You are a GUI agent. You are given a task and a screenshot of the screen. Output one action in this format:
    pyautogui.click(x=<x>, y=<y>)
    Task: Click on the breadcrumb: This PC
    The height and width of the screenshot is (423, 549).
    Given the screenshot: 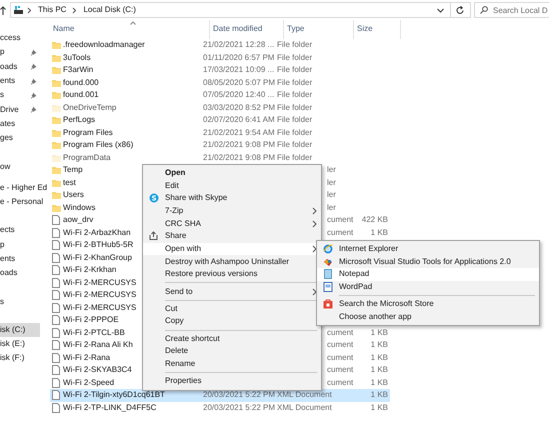 What is the action you would take?
    pyautogui.click(x=52, y=10)
    